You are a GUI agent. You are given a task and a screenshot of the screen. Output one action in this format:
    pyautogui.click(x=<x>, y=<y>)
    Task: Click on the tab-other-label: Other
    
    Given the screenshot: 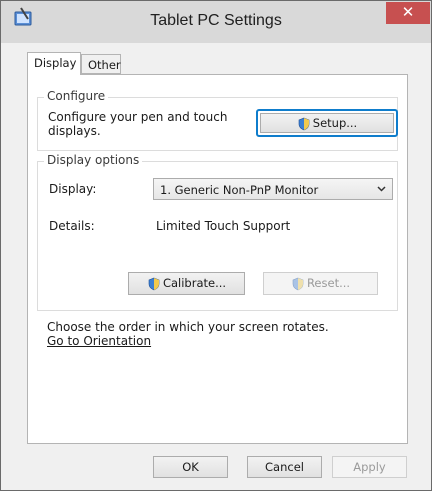 What is the action you would take?
    pyautogui.click(x=104, y=65)
    